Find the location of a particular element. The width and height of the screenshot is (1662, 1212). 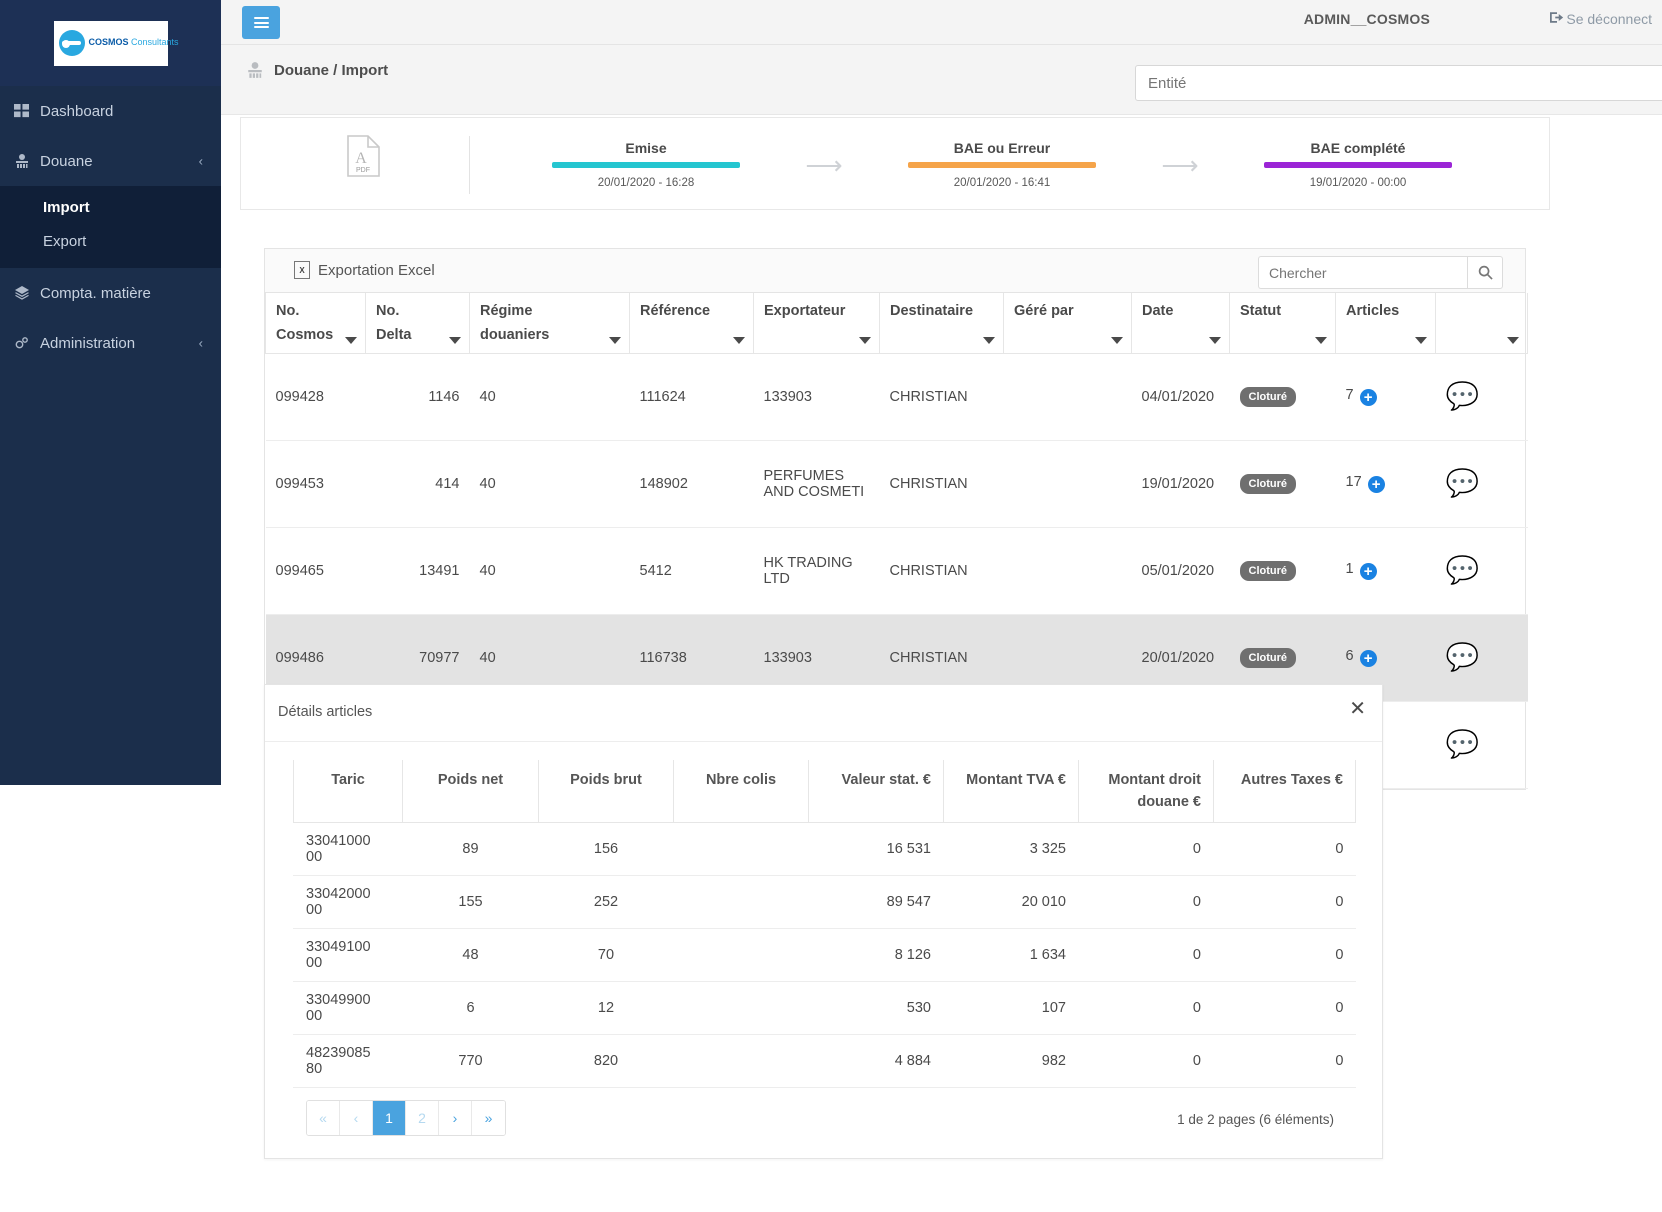

arrow-right-icon: ⟶ is located at coordinates (1180, 164).